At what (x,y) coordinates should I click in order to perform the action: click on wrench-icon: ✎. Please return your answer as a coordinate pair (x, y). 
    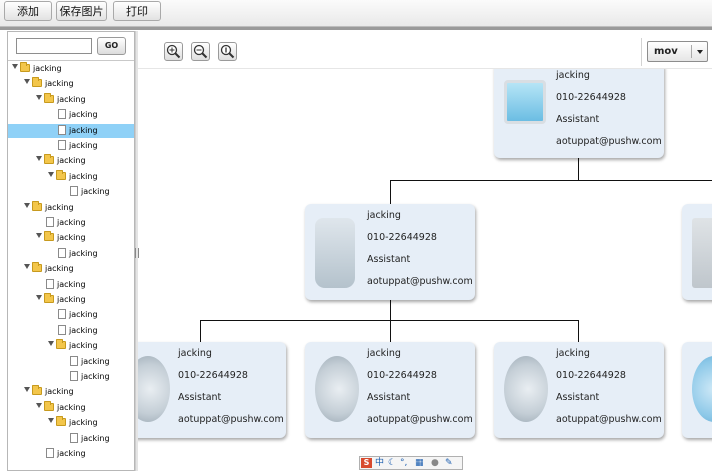
    Looking at the image, I should click on (449, 463).